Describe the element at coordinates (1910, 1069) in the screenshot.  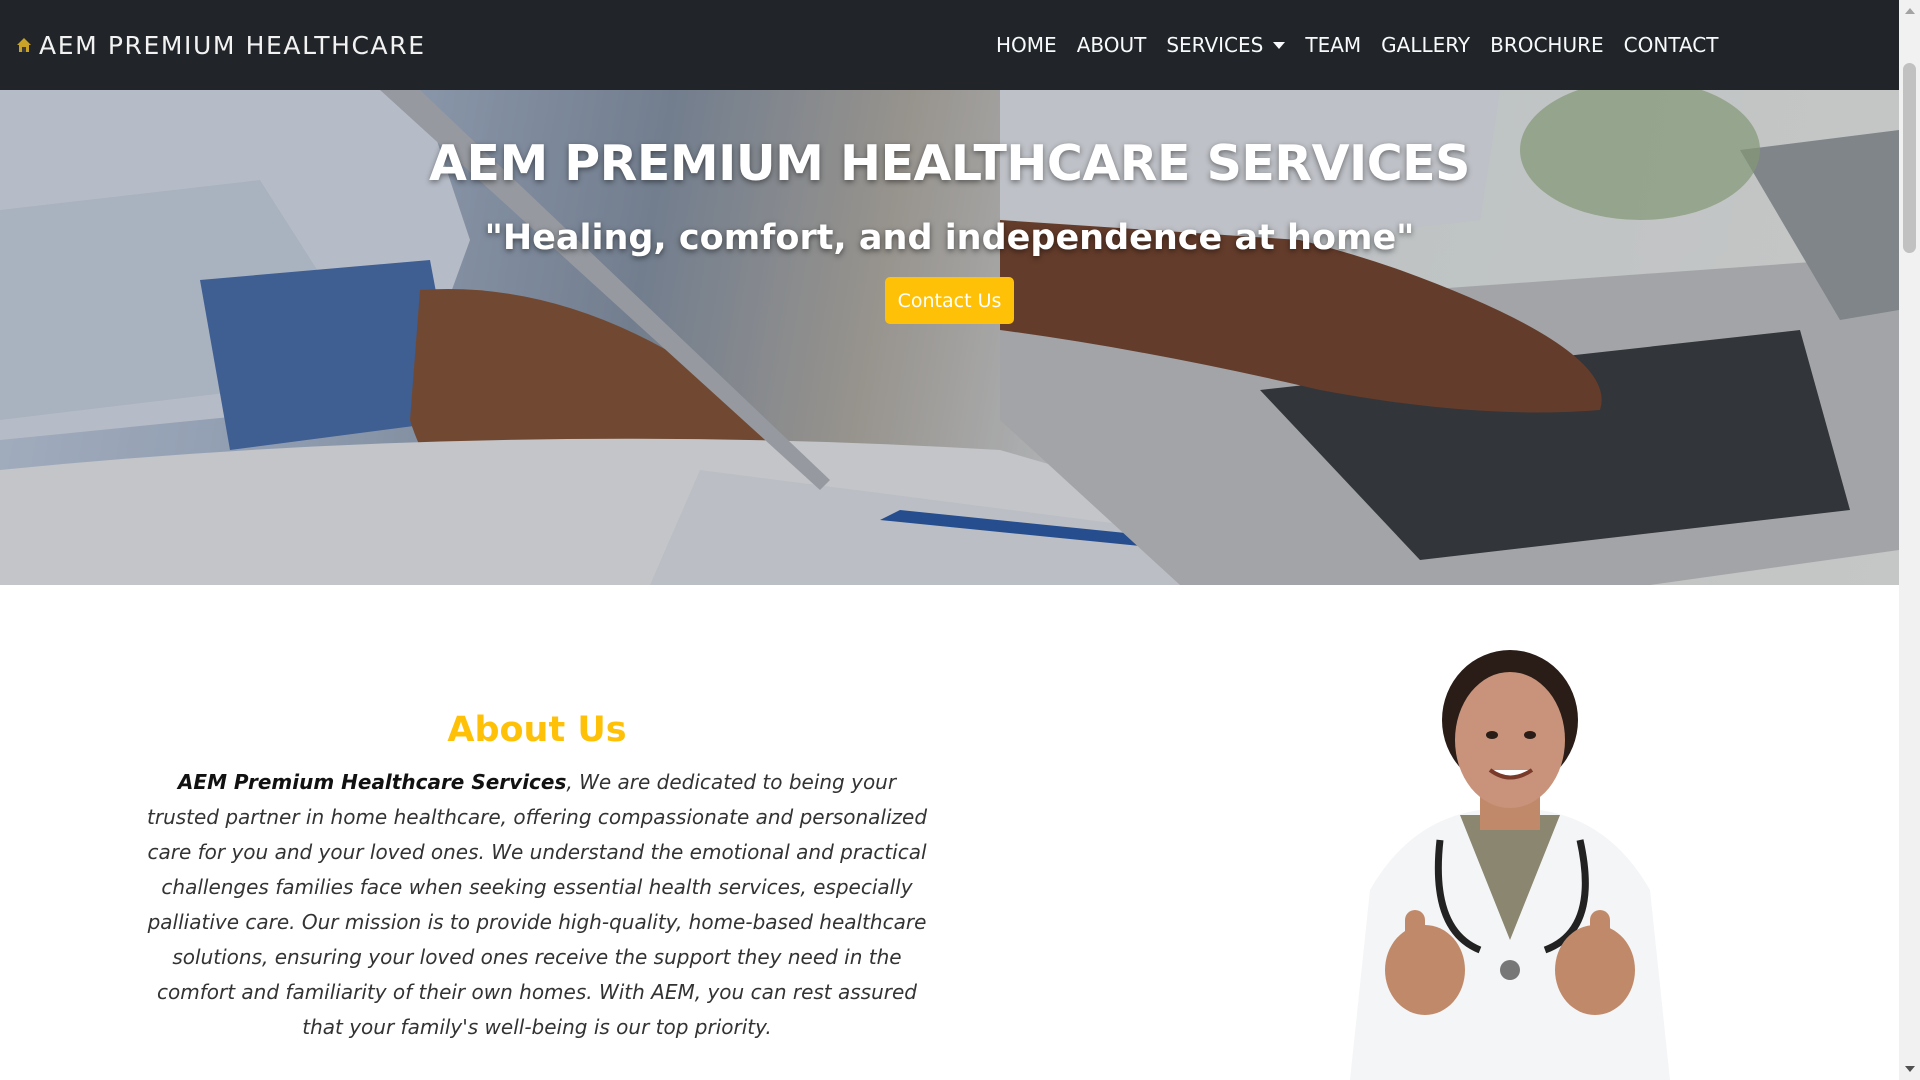
I see `scroll-down-arrow-icon` at that location.